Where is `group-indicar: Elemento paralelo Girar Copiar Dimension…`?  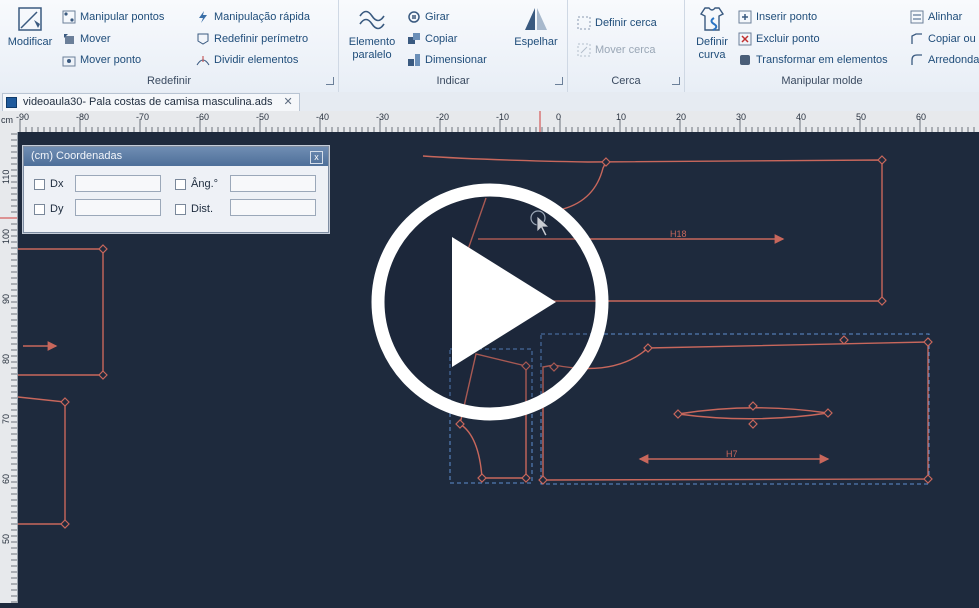
group-indicar: Elemento paralelo Girar Copiar Dimension… is located at coordinates (453, 46).